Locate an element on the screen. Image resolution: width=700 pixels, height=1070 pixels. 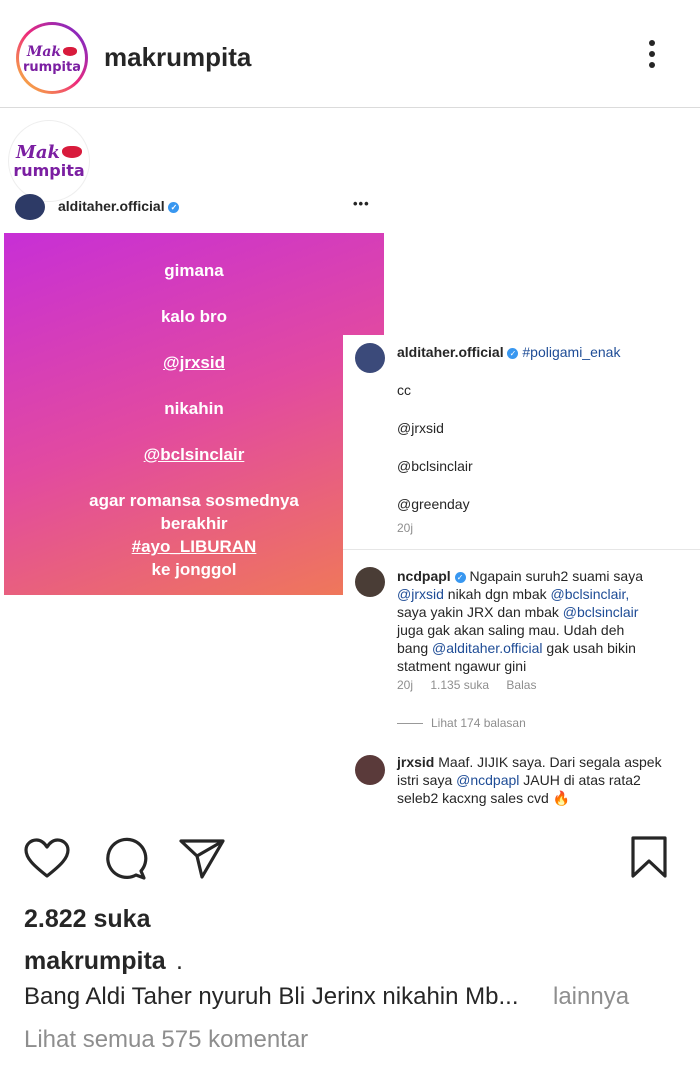
inner-logo: Mak rumpita is located at coordinates (49, 161).